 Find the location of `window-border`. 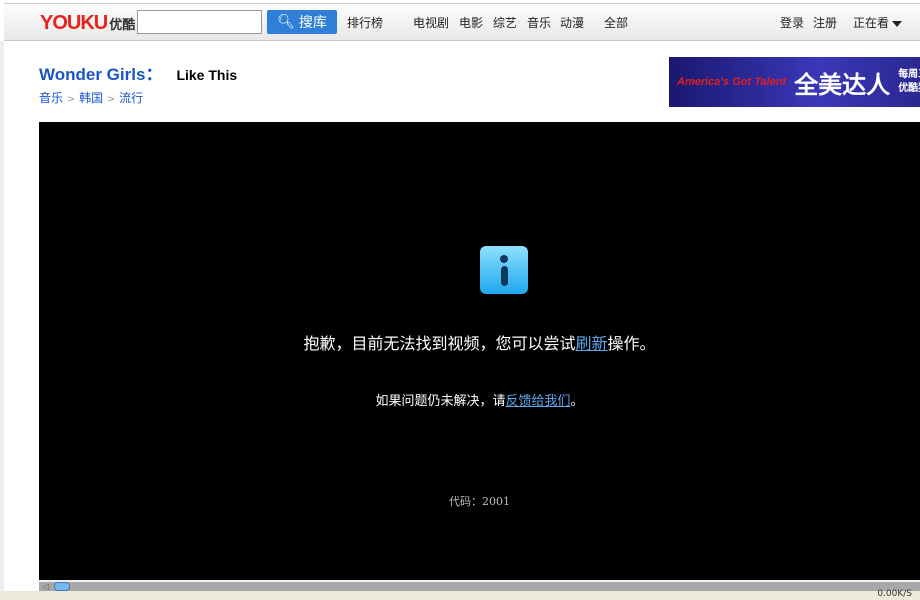

window-border is located at coordinates (2, 316).